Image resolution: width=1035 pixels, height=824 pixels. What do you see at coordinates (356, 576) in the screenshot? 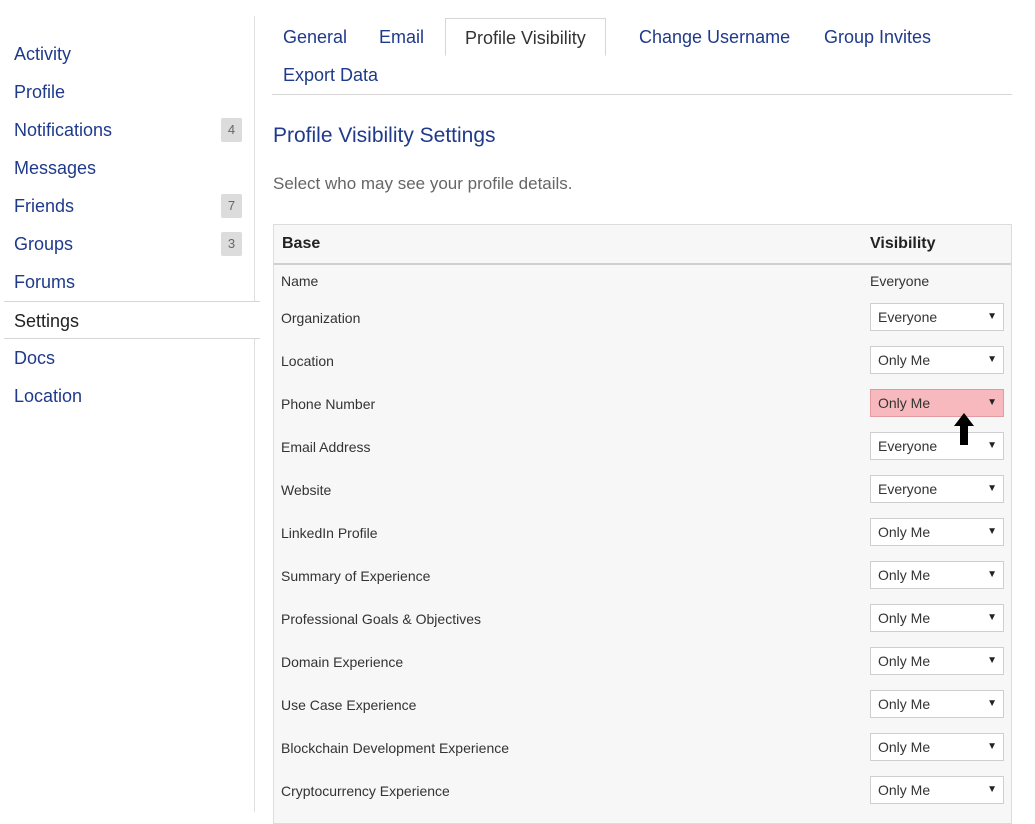
I see `field-label: Summary of Experience` at bounding box center [356, 576].